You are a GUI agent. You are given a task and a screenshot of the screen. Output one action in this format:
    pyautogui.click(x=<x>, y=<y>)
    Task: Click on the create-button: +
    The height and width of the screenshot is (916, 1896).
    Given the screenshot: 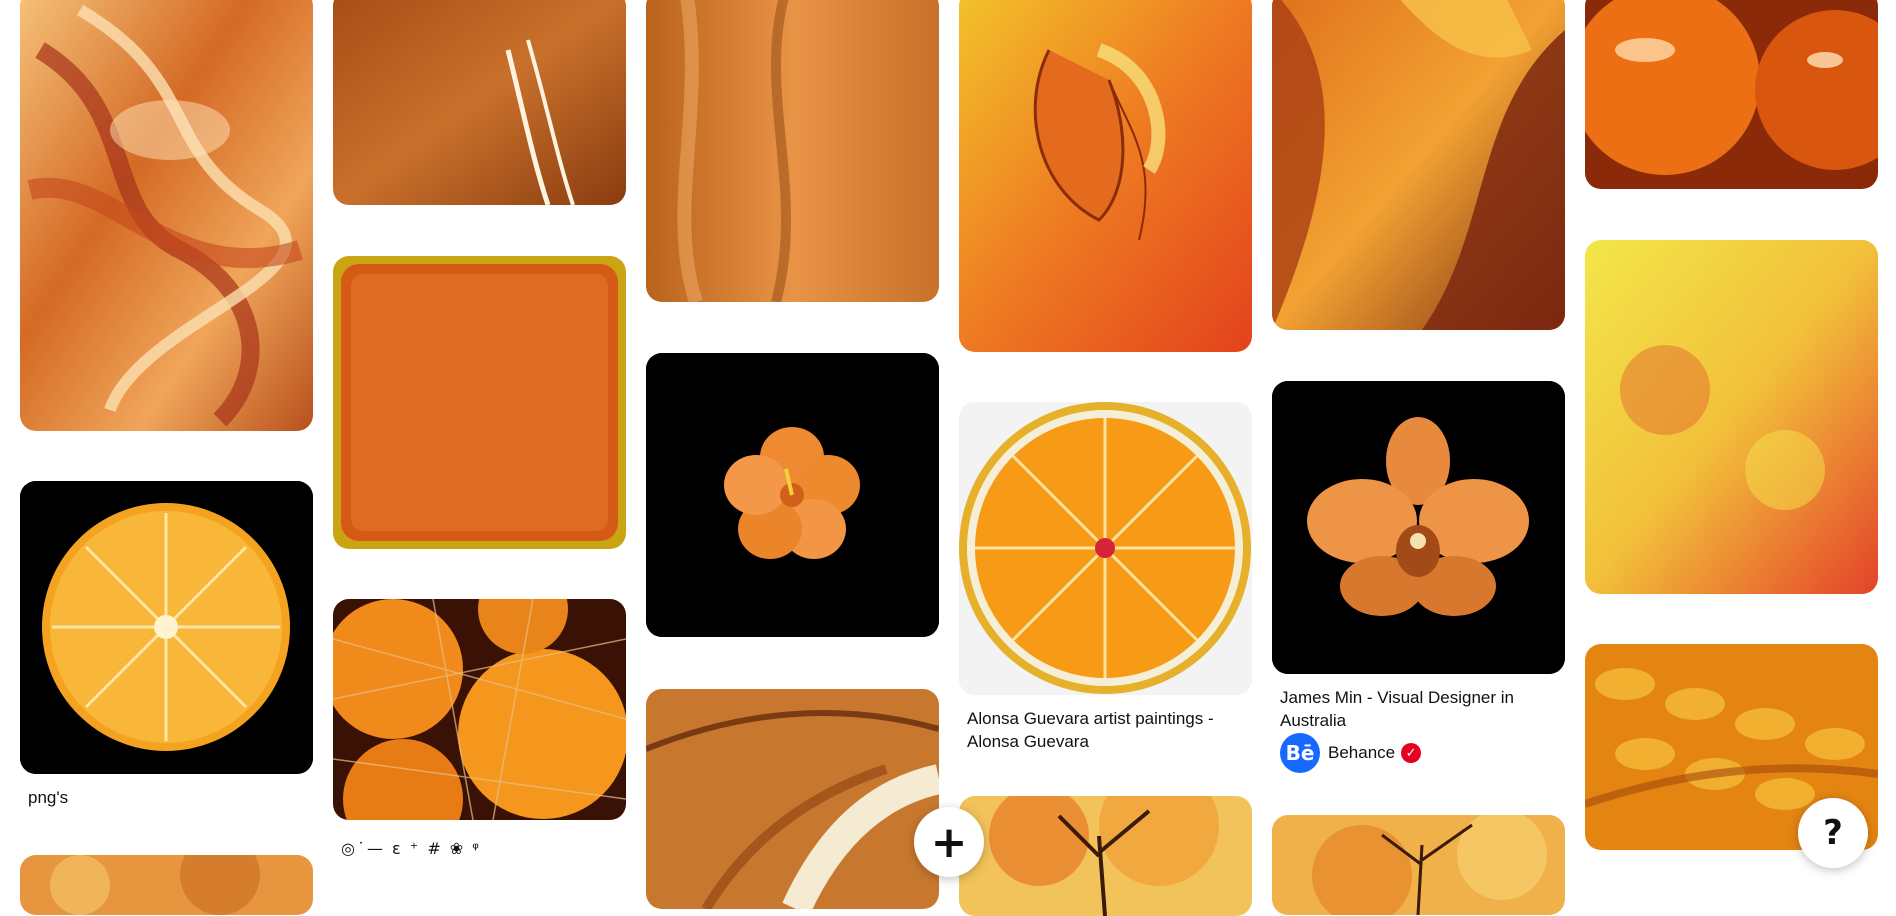 What is the action you would take?
    pyautogui.click(x=949, y=842)
    